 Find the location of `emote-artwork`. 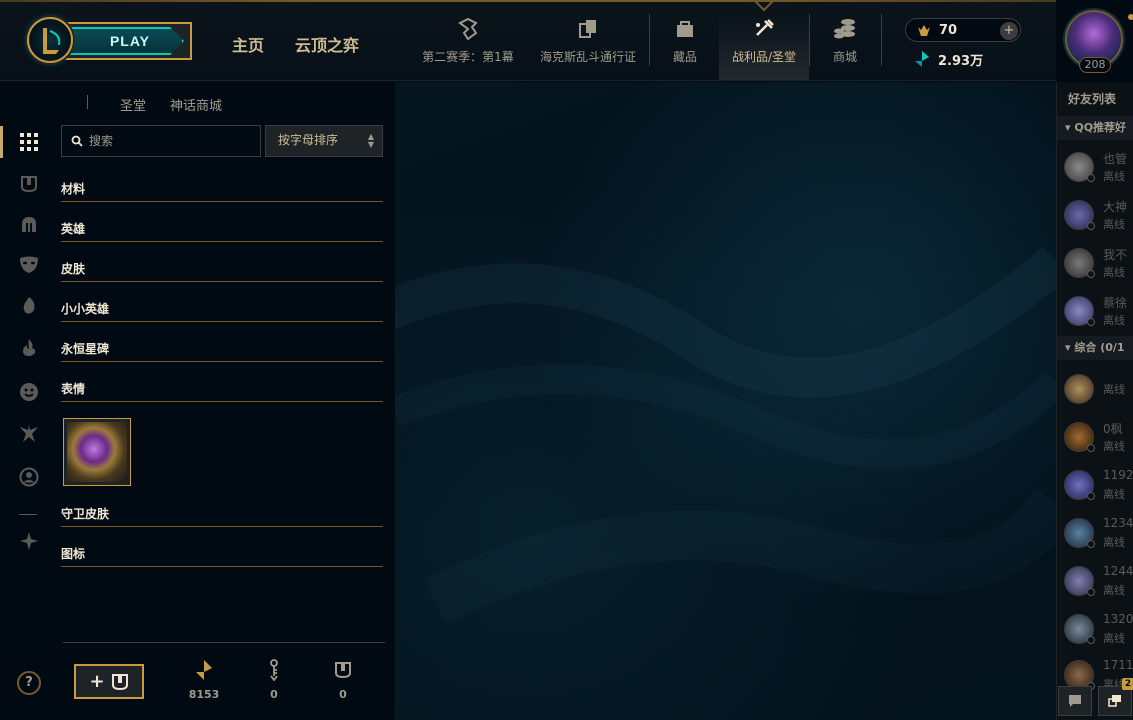

emote-artwork is located at coordinates (97, 452).